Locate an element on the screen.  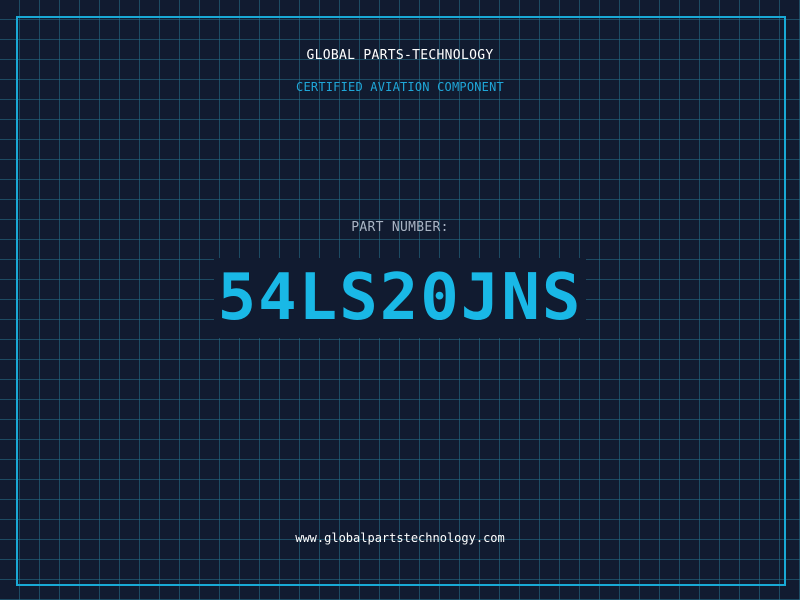
company-name: GLOBAL PARTS-TECHNOLOGY is located at coordinates (400, 55).